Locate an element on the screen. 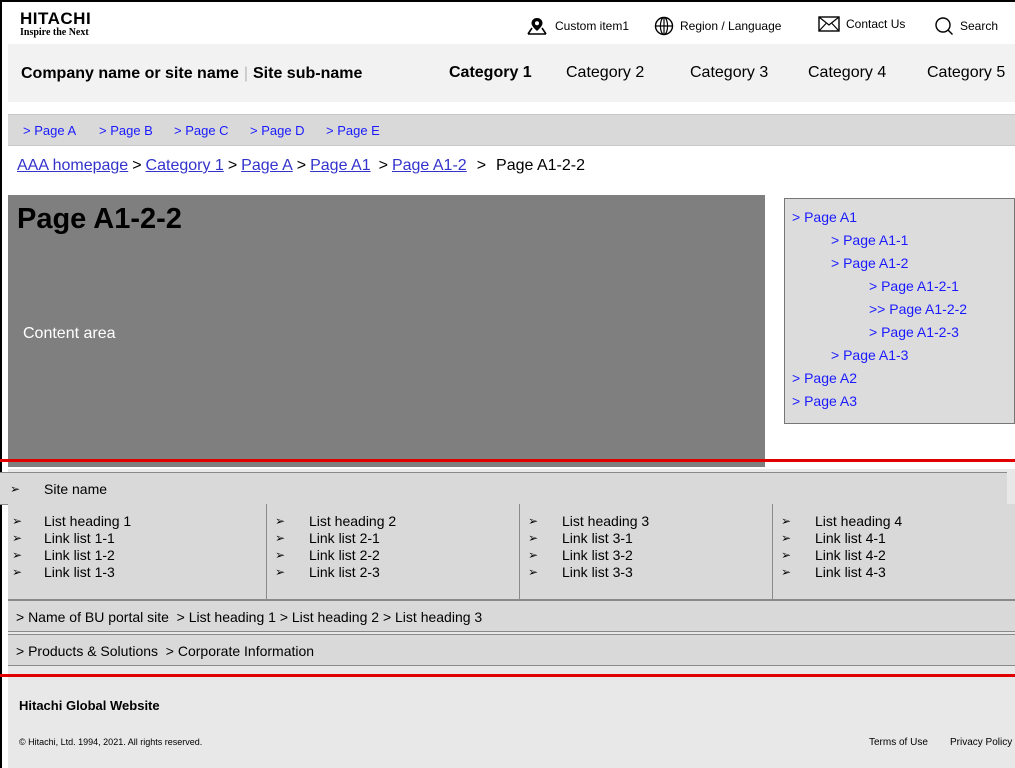 The width and height of the screenshot is (1015, 768). nav-category-2: Category 2 is located at coordinates (605, 73).